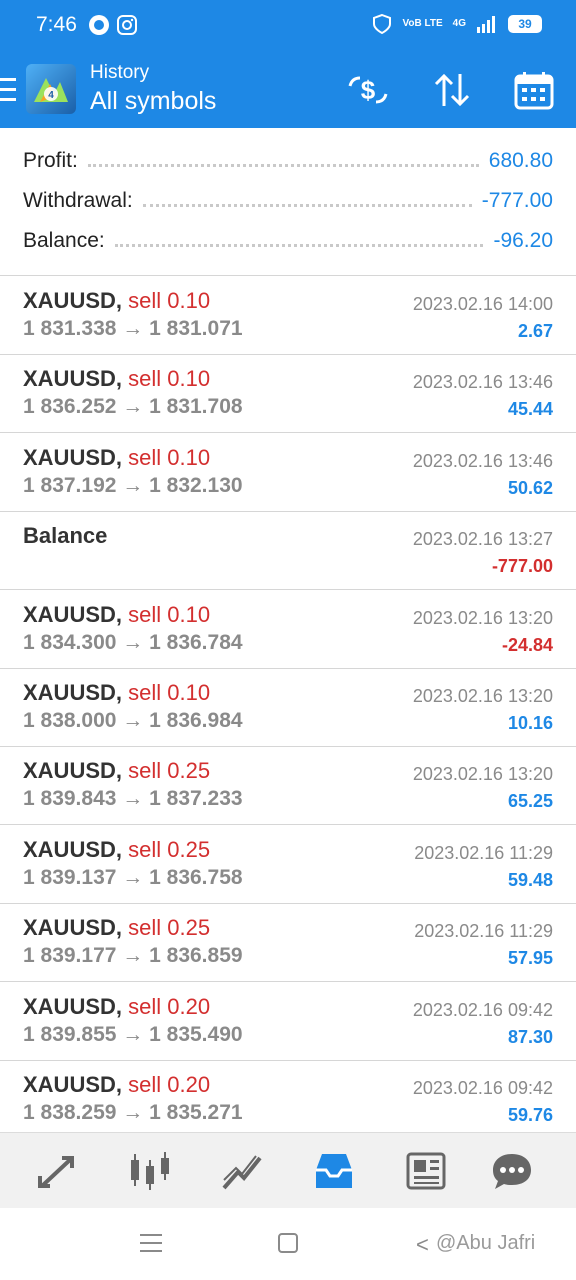  I want to click on withdrawal-label: Withdrawal:, so click(78, 200).